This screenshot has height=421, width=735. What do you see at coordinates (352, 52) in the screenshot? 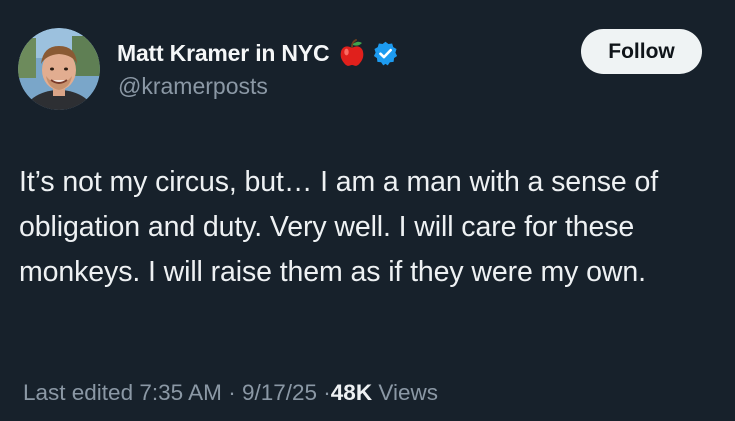
I see `apple-emoji-icon` at bounding box center [352, 52].